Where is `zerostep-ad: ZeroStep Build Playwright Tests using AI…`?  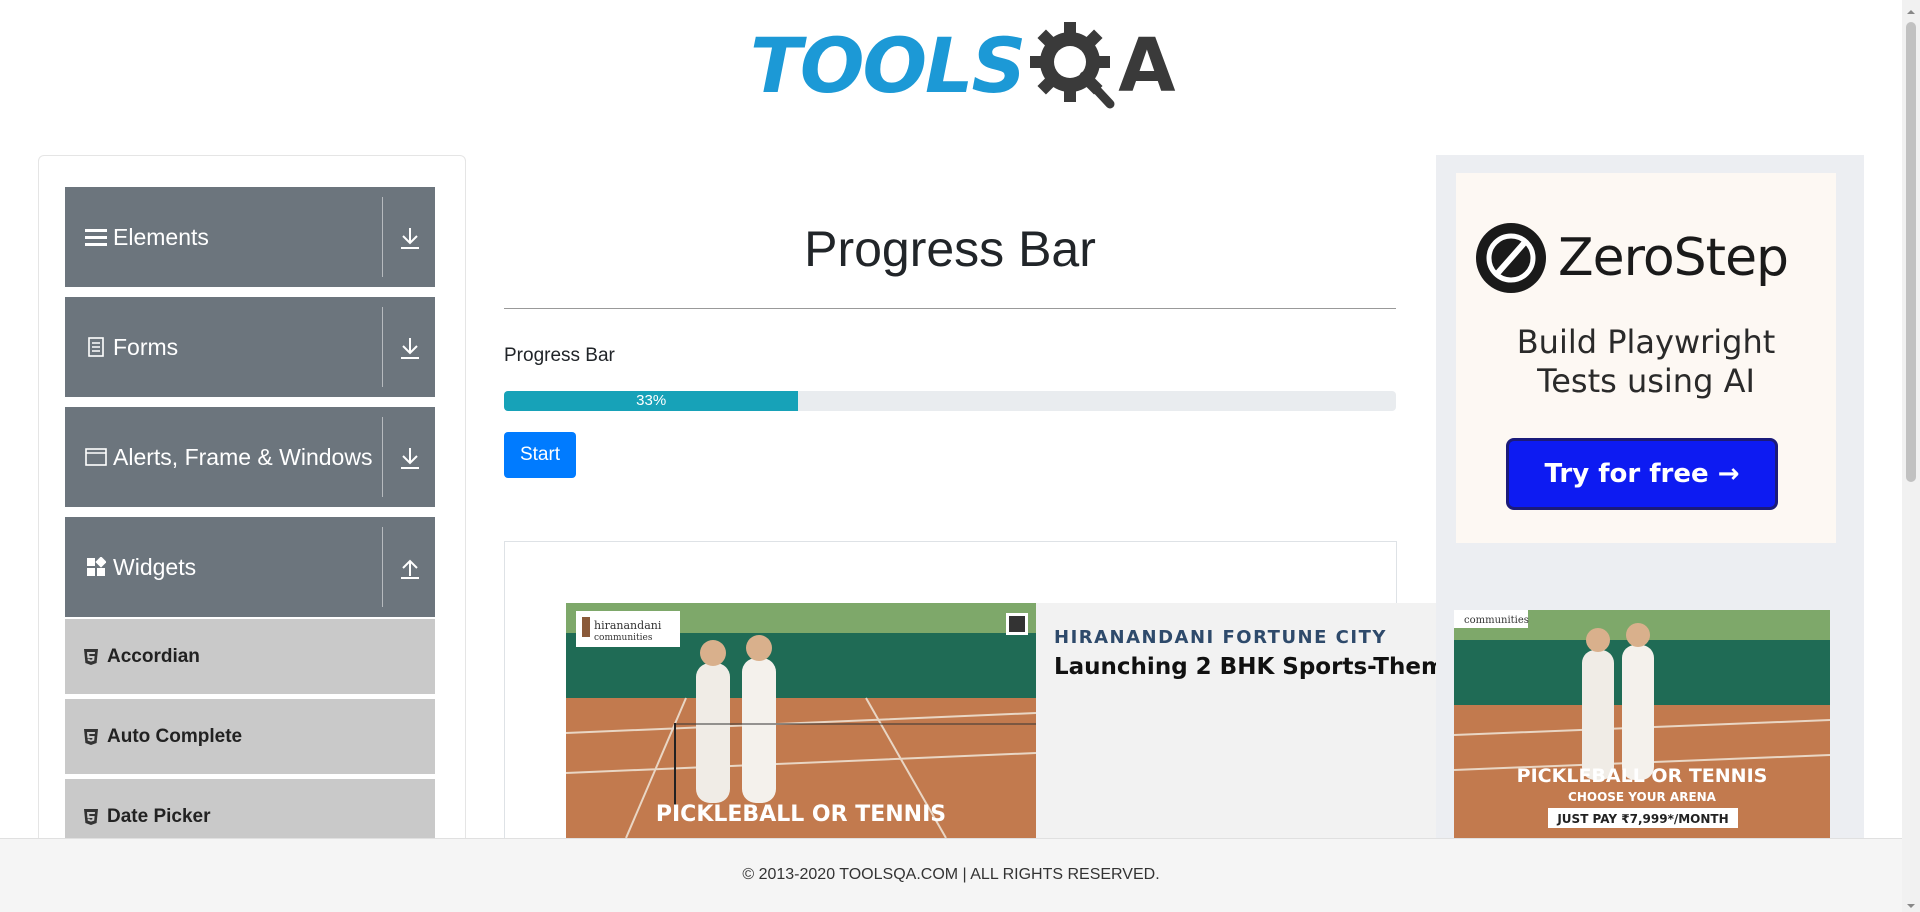
zerostep-ad: ZeroStep Build Playwright Tests using AI… is located at coordinates (1646, 358).